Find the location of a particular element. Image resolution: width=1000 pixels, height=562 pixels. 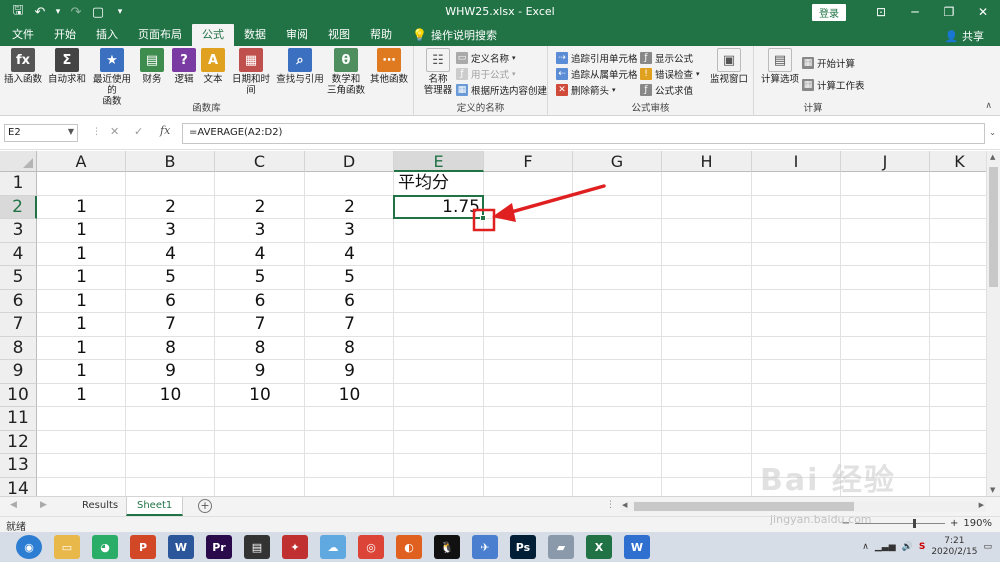

tab-1: 开始 is located at coordinates (65, 35).